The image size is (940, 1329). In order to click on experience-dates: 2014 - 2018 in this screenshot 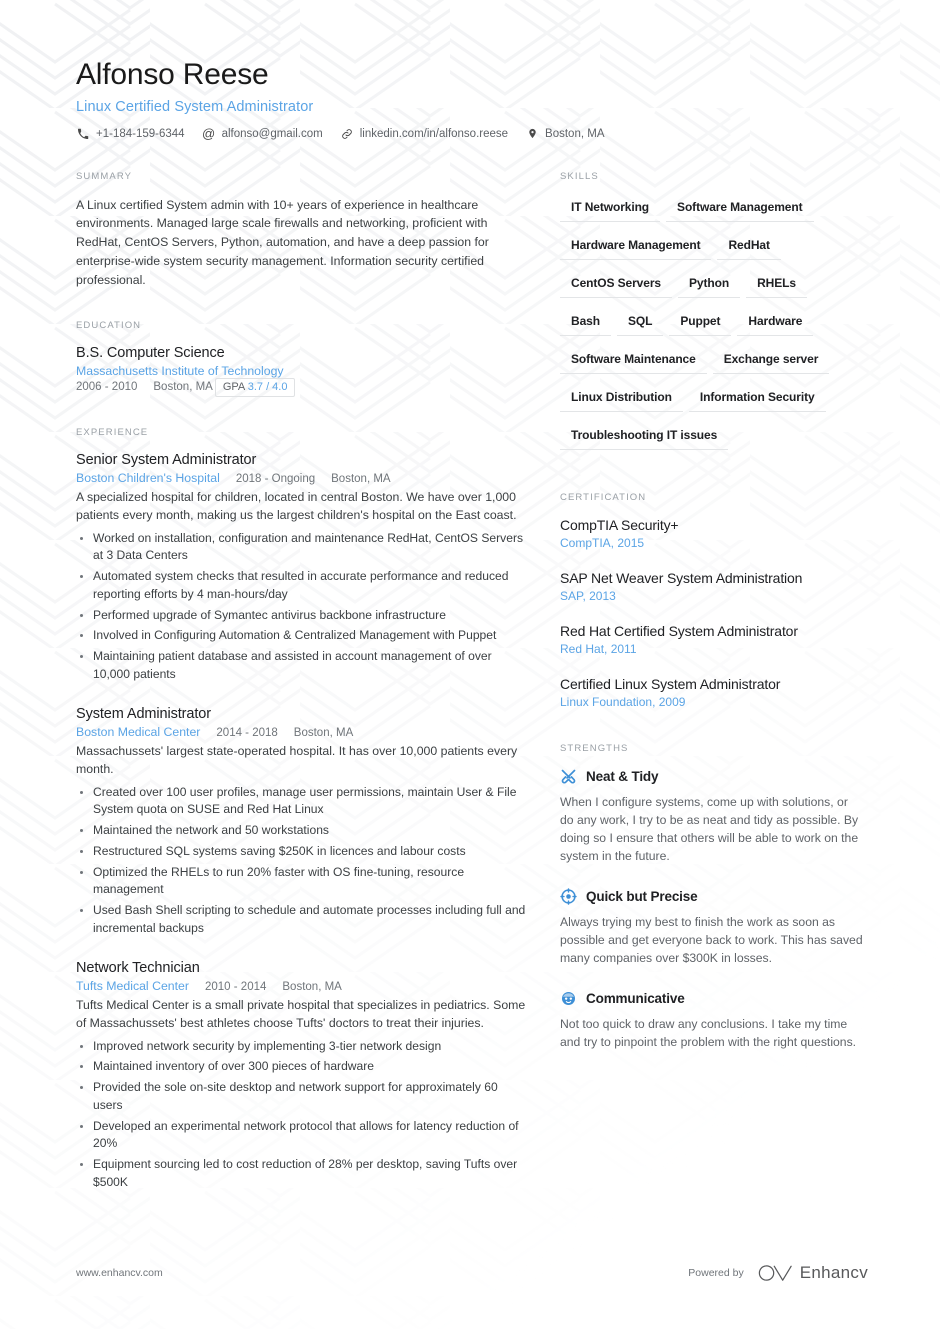, I will do `click(247, 732)`.